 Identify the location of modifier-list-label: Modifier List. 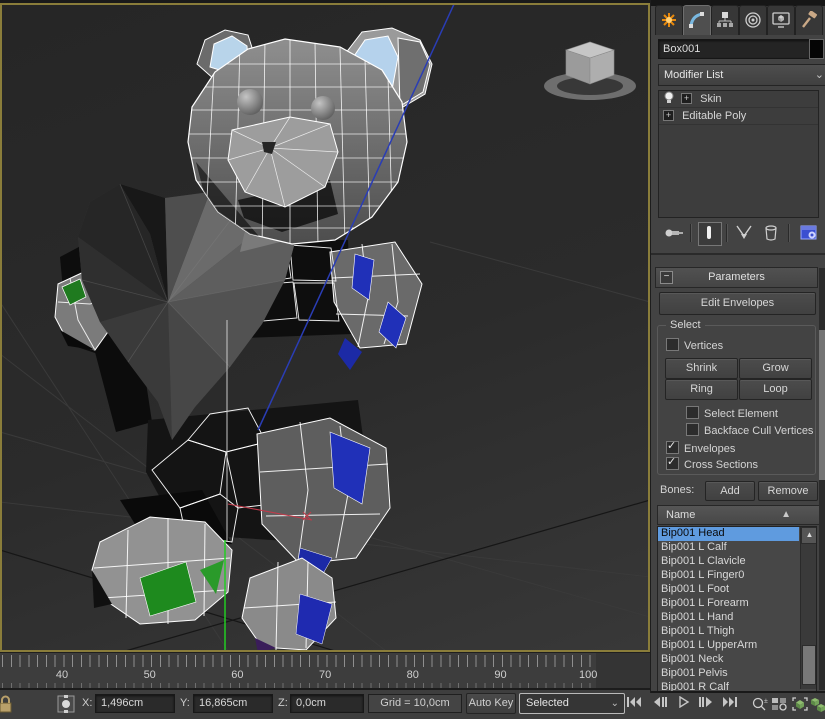
(694, 75).